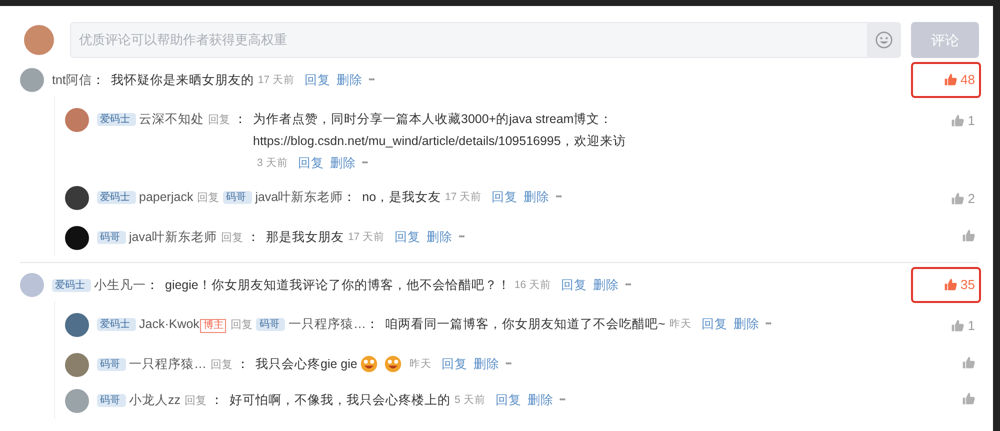 This screenshot has height=431, width=1000. Describe the element at coordinates (305, 237) in the screenshot. I see `comment-text: 那是我女朋友` at that location.